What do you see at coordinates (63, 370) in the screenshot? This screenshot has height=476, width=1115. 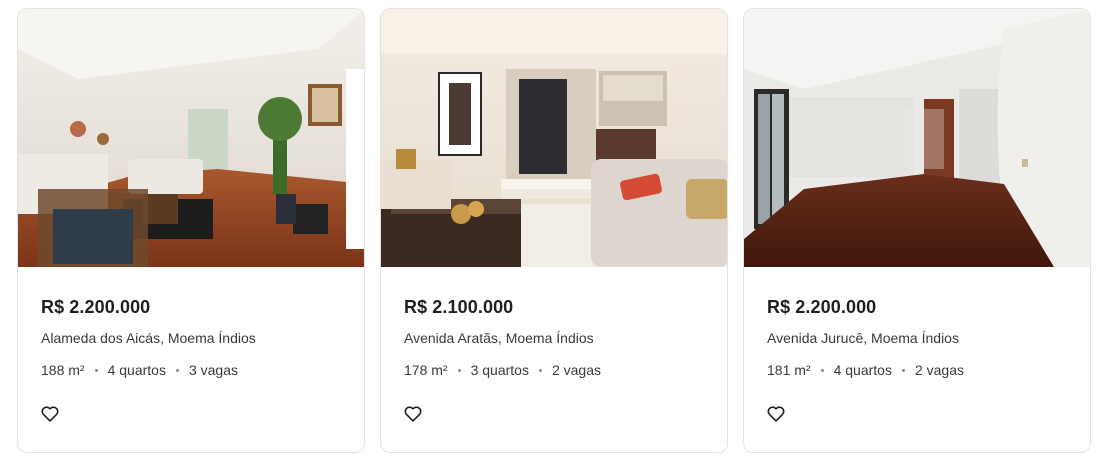 I see `listing-area: 188 m²` at bounding box center [63, 370].